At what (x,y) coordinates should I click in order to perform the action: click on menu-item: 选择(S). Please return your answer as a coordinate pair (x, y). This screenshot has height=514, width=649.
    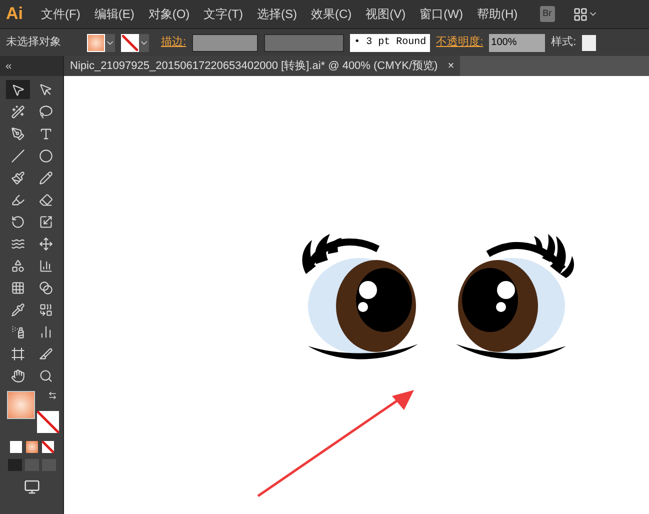
    Looking at the image, I should click on (276, 14).